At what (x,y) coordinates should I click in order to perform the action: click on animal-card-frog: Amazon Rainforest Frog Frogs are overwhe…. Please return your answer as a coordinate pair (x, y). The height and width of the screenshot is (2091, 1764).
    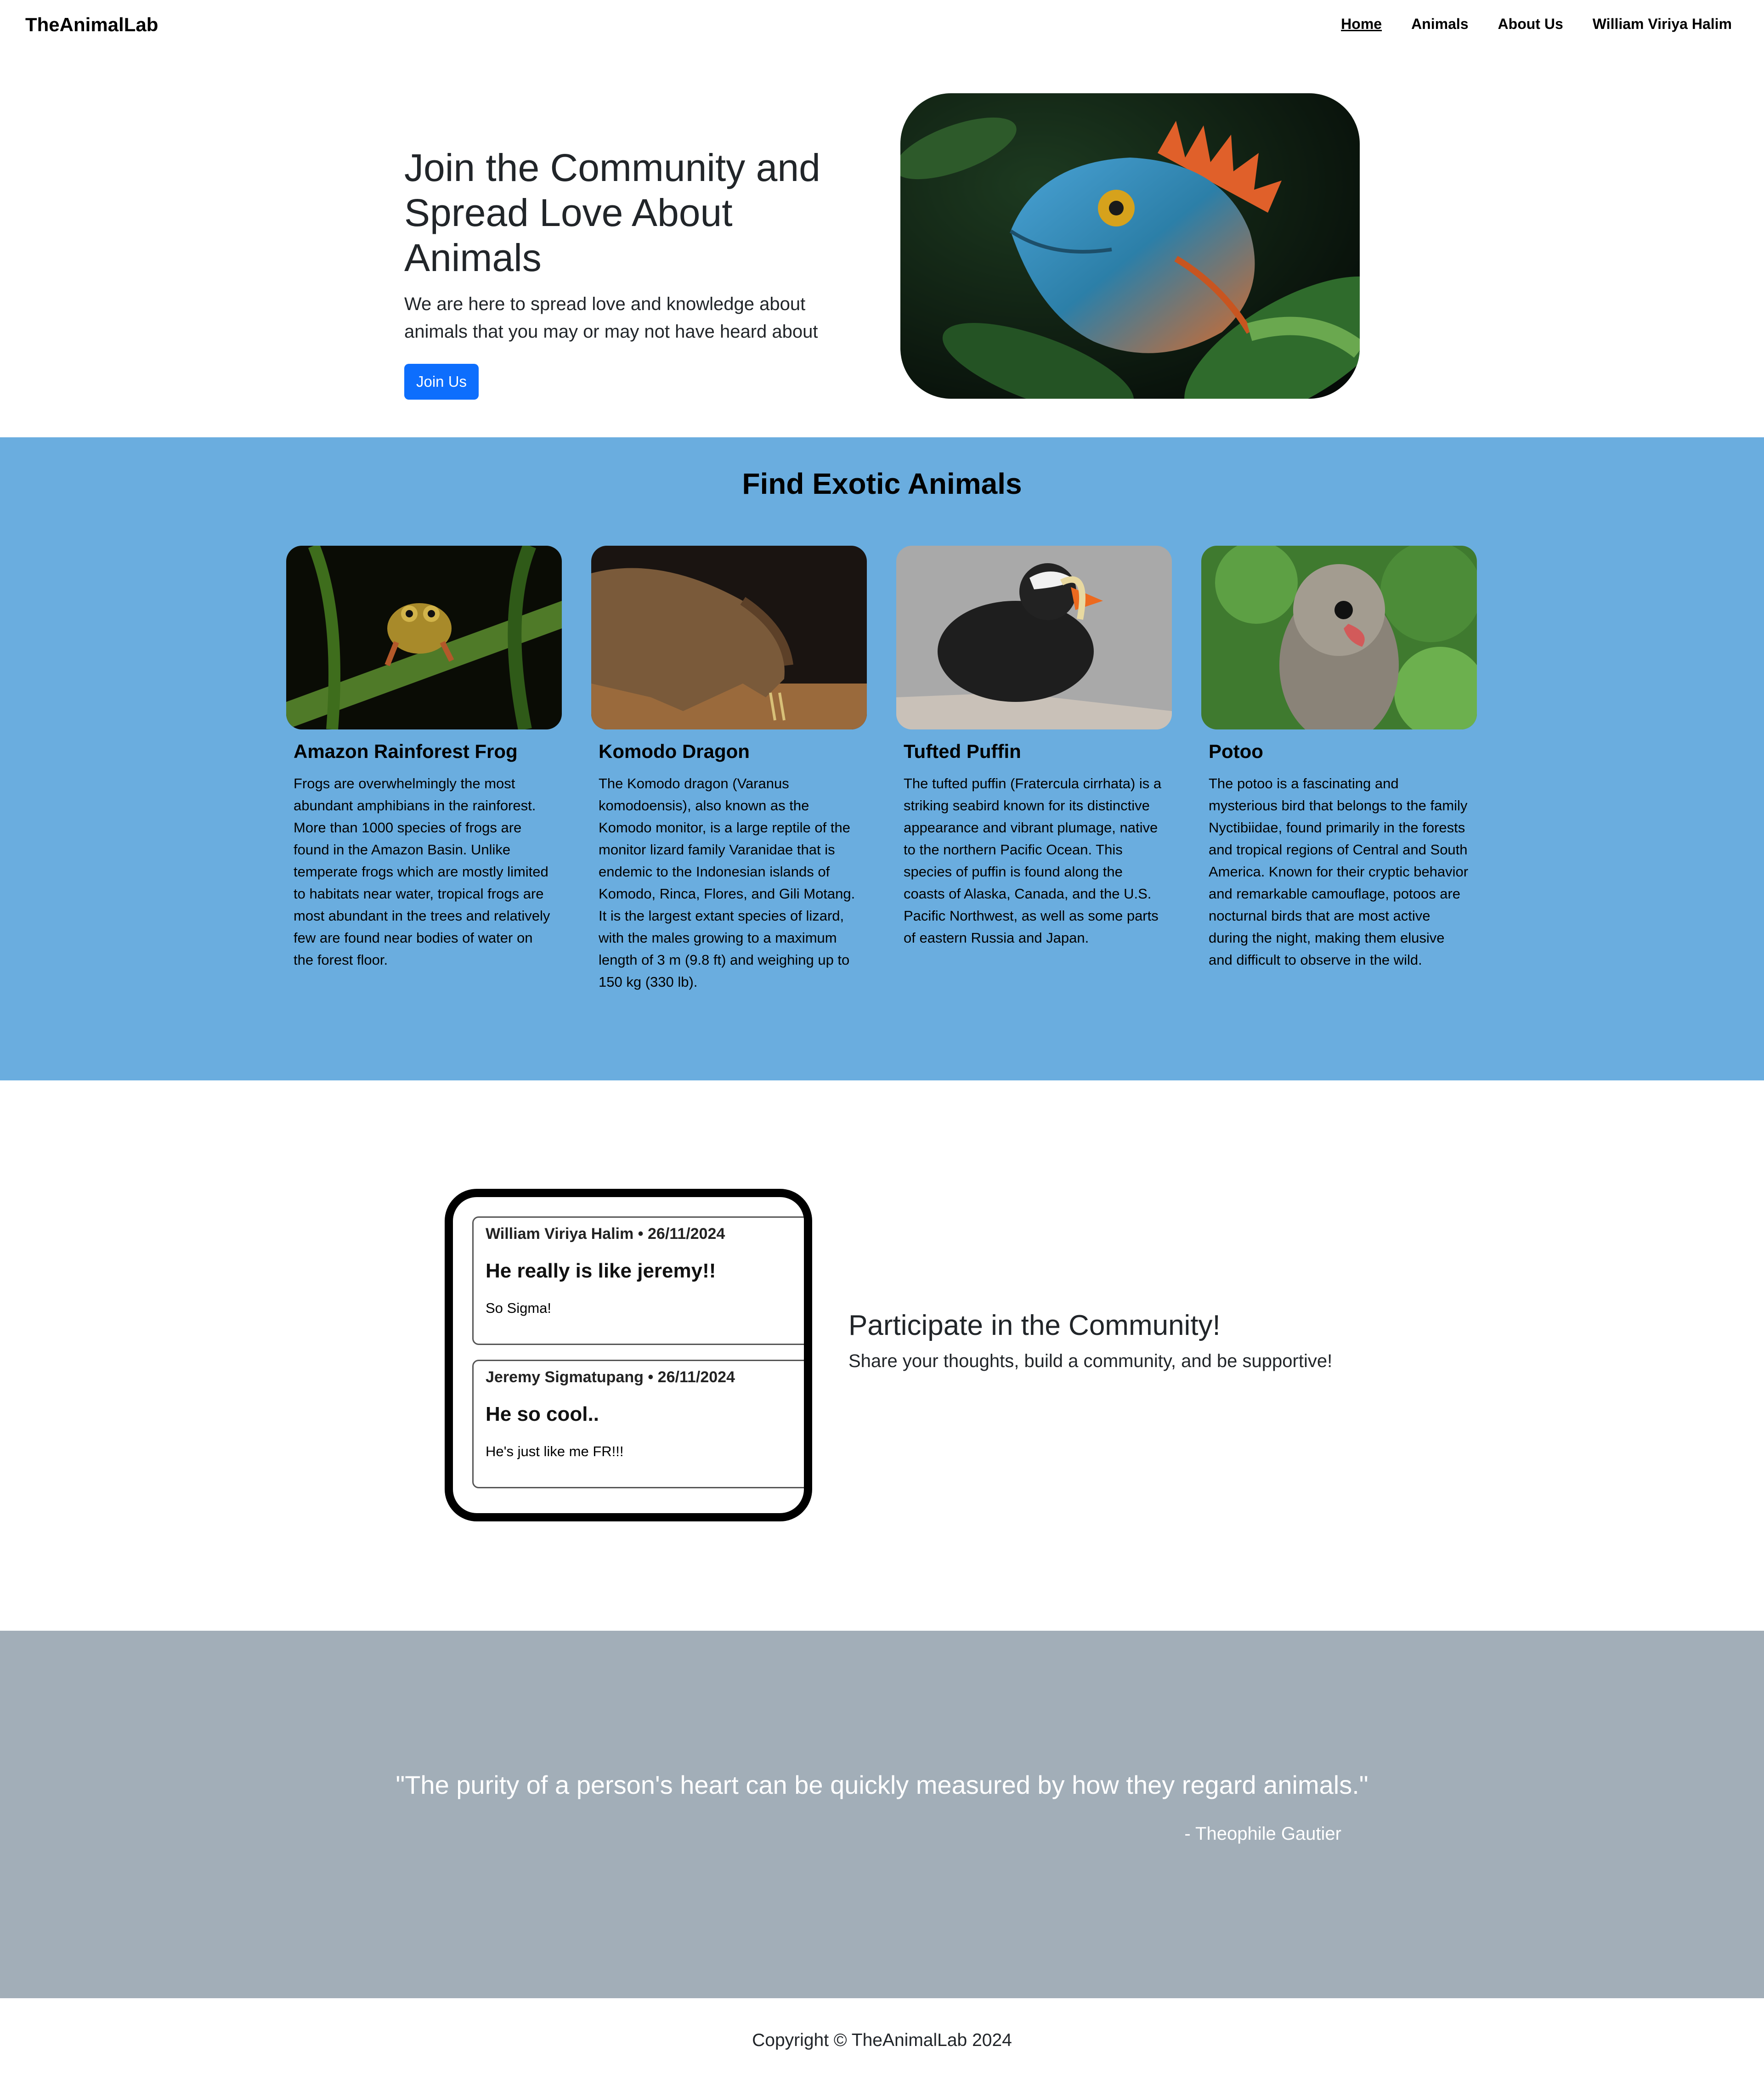
    Looking at the image, I should click on (424, 758).